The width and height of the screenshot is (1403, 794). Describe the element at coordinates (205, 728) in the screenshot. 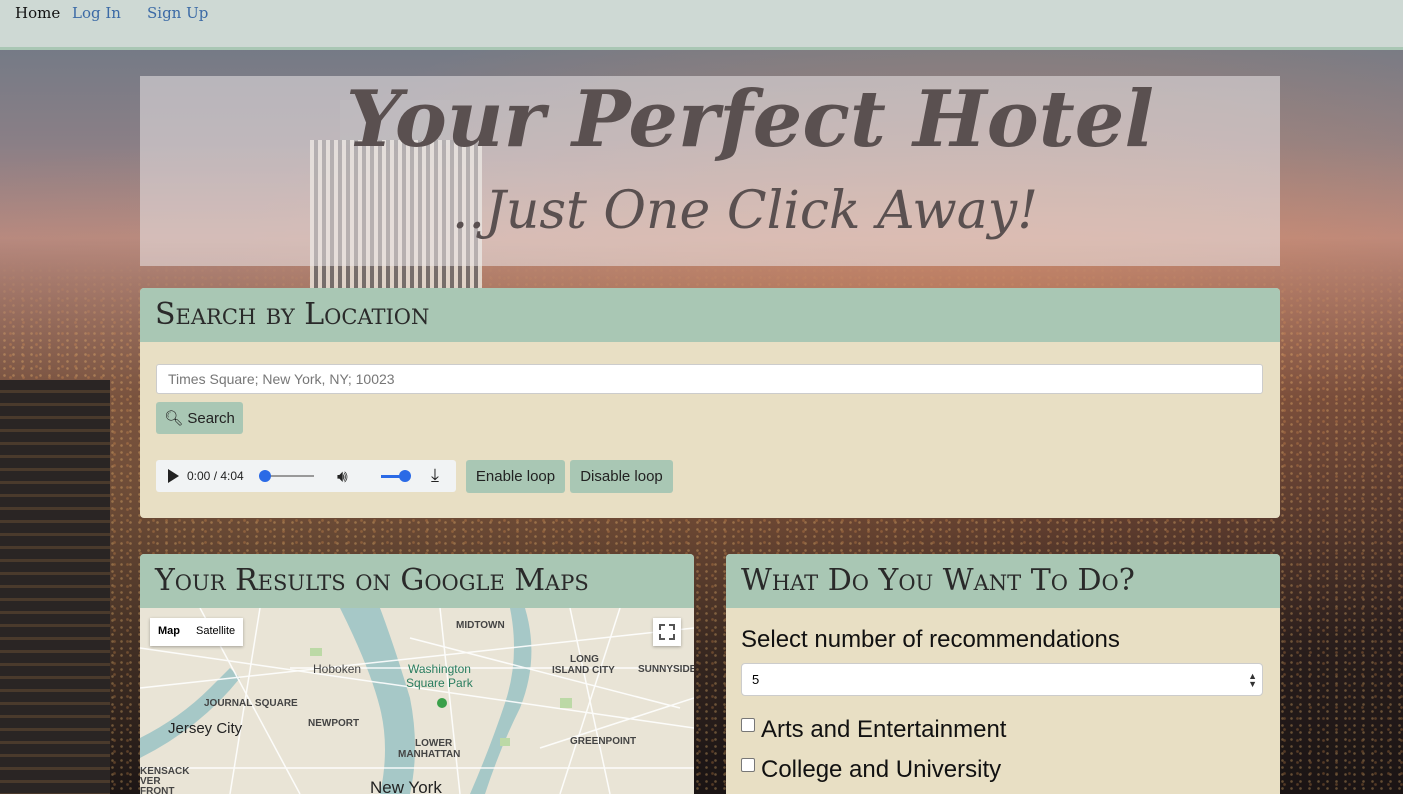

I see `map-label-jersey-city: Jersey City` at that location.